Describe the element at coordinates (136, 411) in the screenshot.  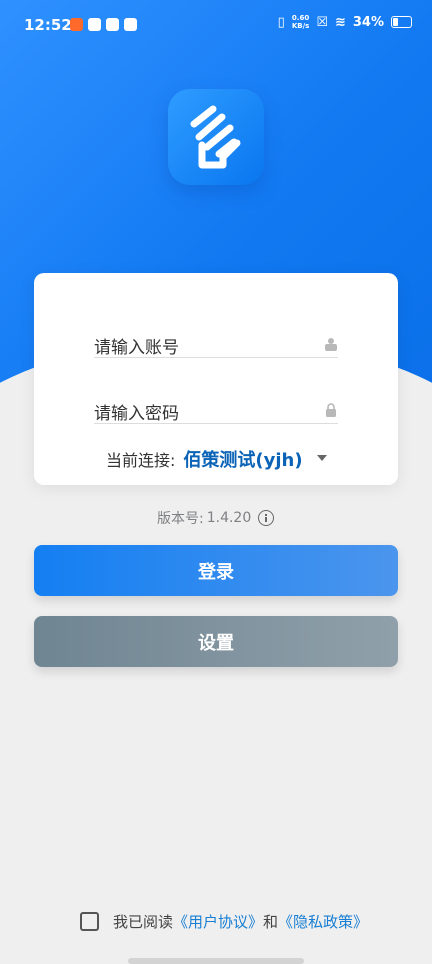
I see `password-input: 请输入密码` at that location.